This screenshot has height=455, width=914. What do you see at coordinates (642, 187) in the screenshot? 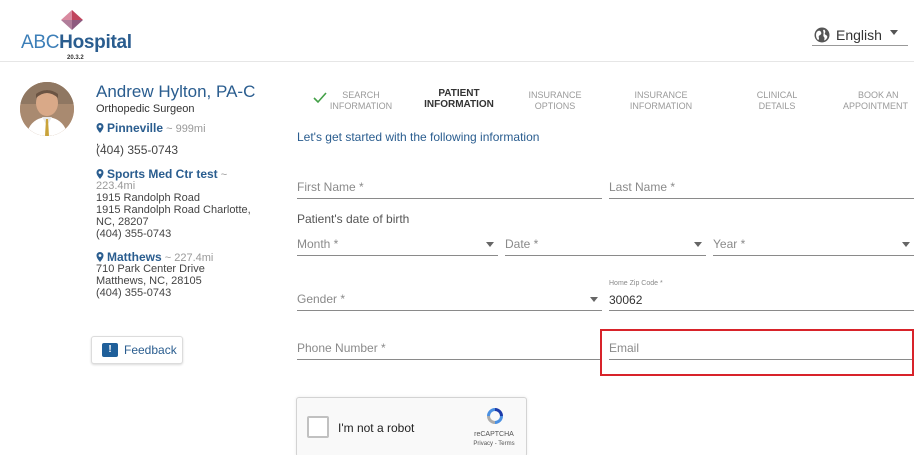
I see `last-name-label: Last Name *` at bounding box center [642, 187].